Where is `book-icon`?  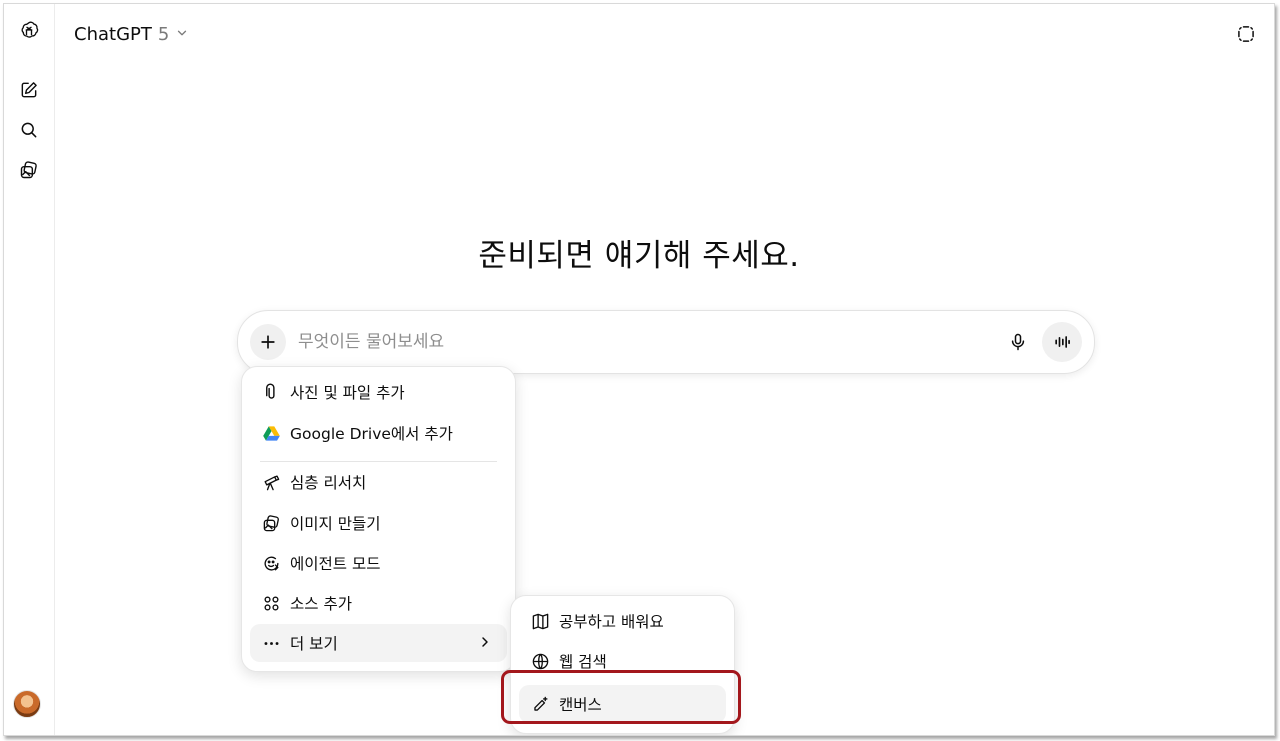
book-icon is located at coordinates (540, 621).